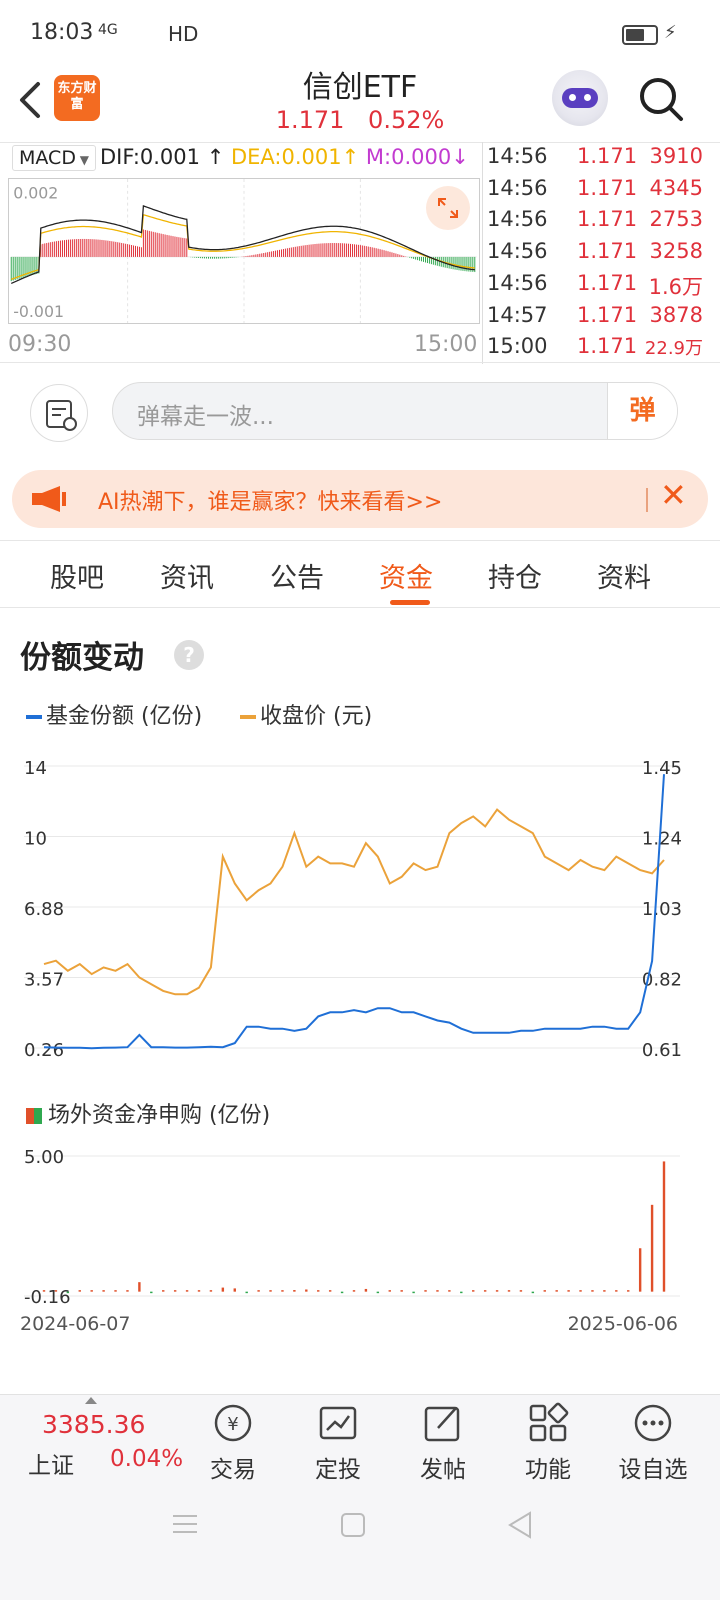 Image resolution: width=720 pixels, height=1600 pixels. Describe the element at coordinates (406, 120) in the screenshot. I see `change-percent: 0.52%` at that location.